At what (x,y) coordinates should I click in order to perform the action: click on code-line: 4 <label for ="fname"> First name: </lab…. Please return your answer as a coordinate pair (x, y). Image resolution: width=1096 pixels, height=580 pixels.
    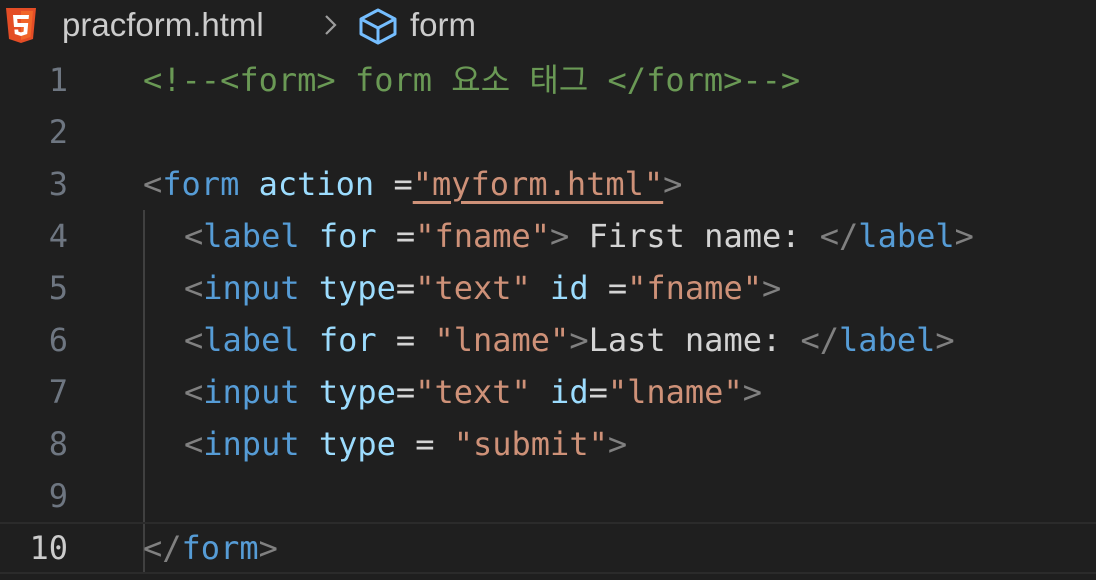
    Looking at the image, I should click on (548, 236).